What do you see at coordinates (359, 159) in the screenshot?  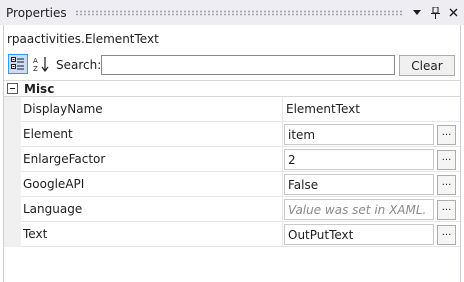 I see `property-value-field: 2` at bounding box center [359, 159].